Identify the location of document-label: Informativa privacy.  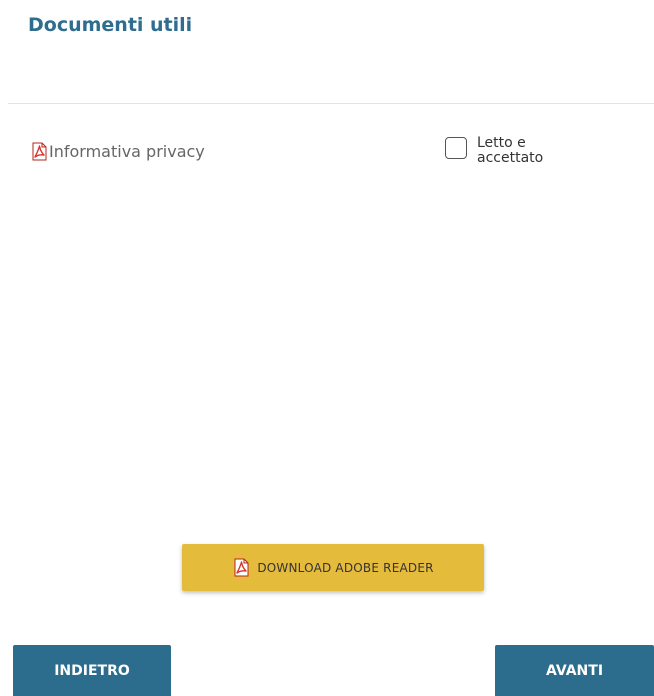
(127, 151).